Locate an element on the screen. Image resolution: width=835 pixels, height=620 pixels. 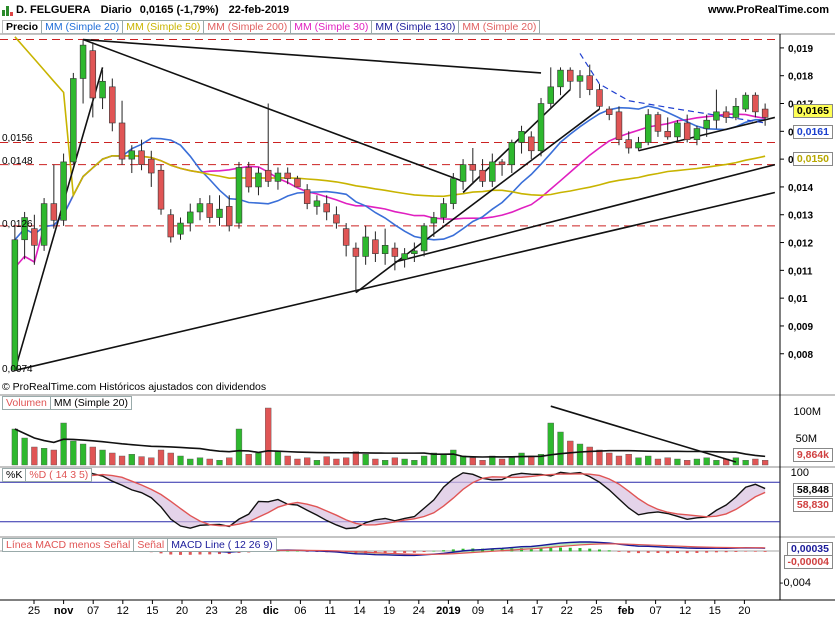
legend-ma130: MM (Simple 130) is located at coordinates (415, 27).